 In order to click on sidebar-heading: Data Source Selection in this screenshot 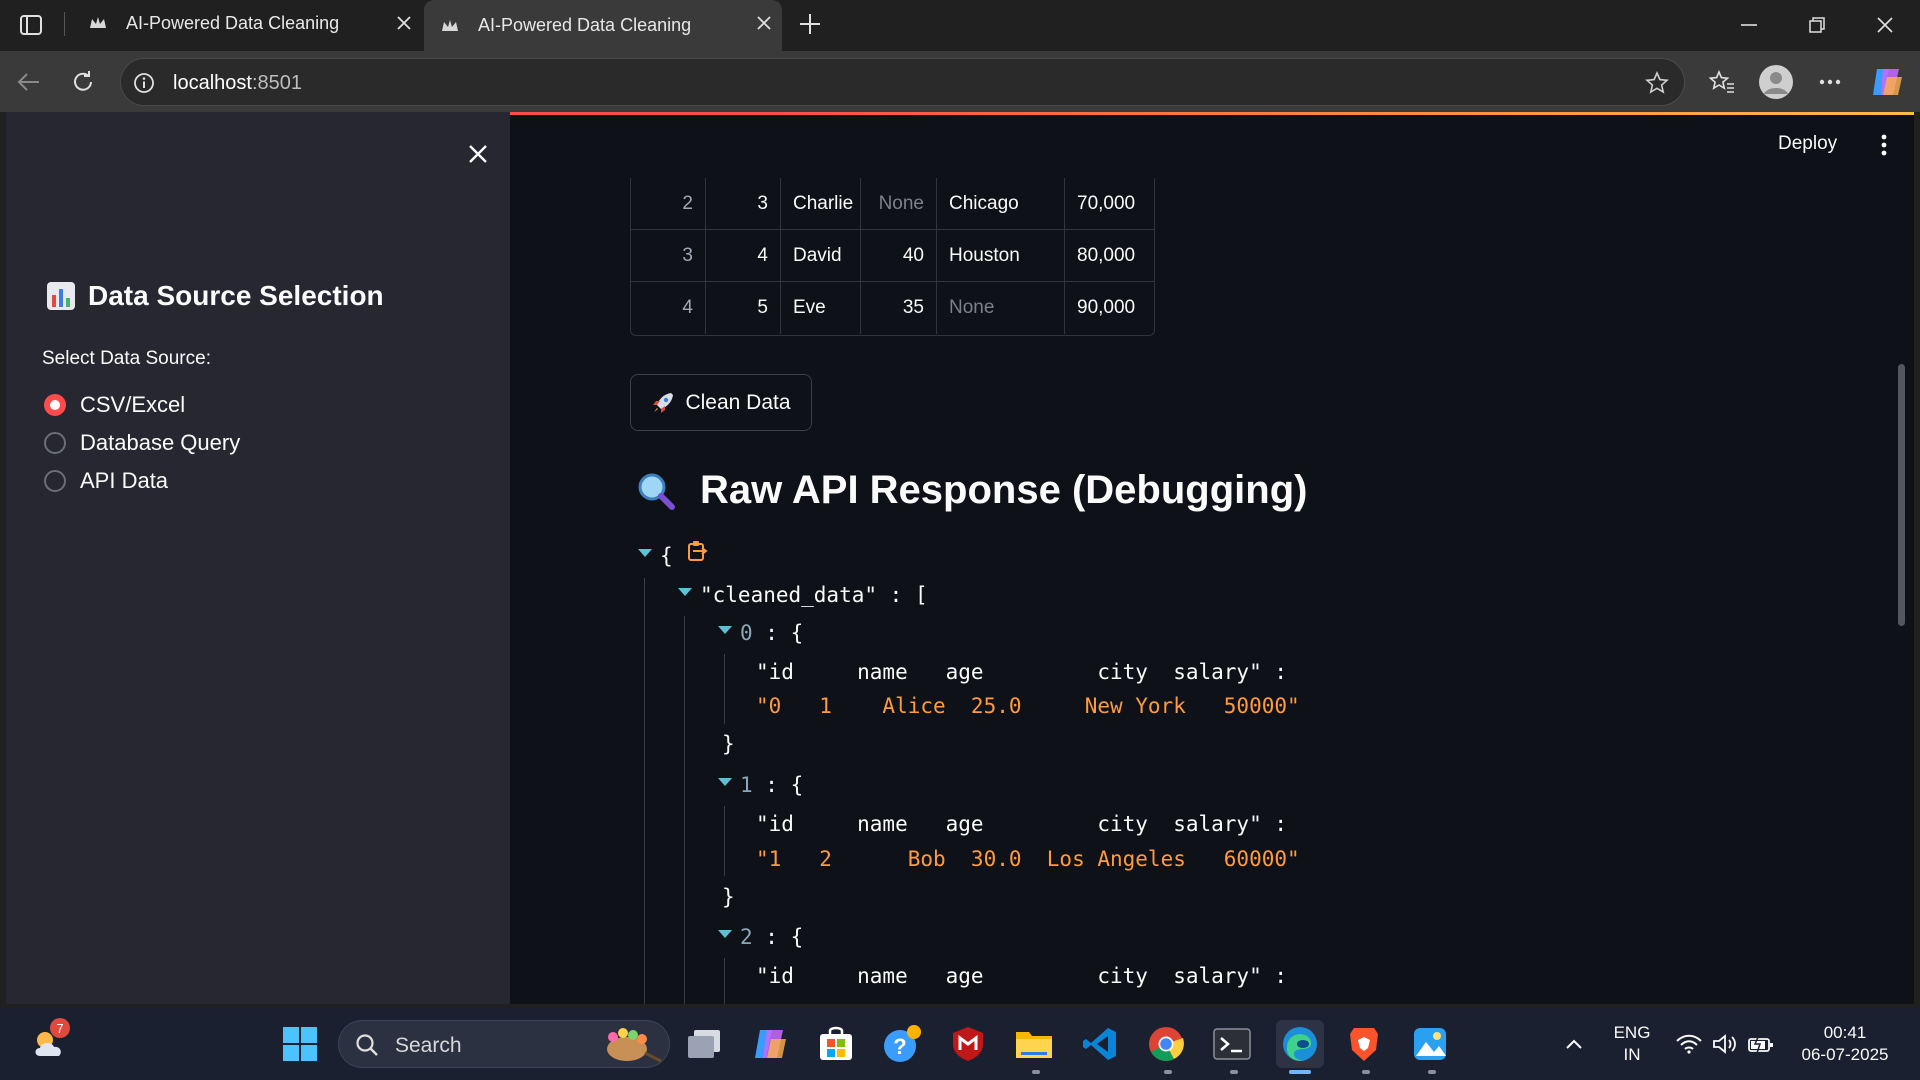, I will do `click(215, 296)`.